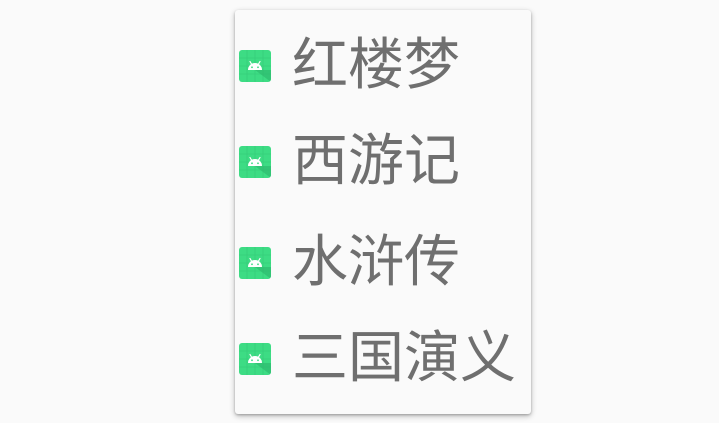 This screenshot has width=719, height=423. What do you see at coordinates (404, 358) in the screenshot?
I see `list-item-label: 三国演义` at bounding box center [404, 358].